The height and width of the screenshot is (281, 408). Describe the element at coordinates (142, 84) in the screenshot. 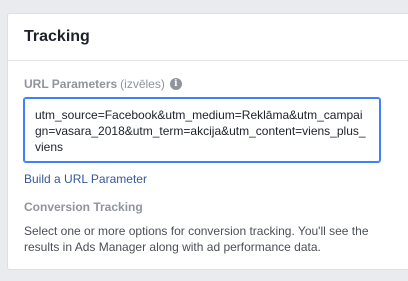

I see `optional-label: (izvēles)` at that location.